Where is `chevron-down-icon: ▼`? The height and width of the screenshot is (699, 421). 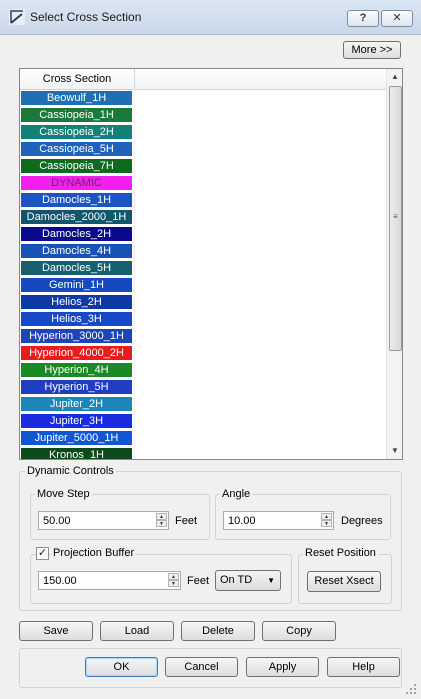 chevron-down-icon: ▼ is located at coordinates (271, 580).